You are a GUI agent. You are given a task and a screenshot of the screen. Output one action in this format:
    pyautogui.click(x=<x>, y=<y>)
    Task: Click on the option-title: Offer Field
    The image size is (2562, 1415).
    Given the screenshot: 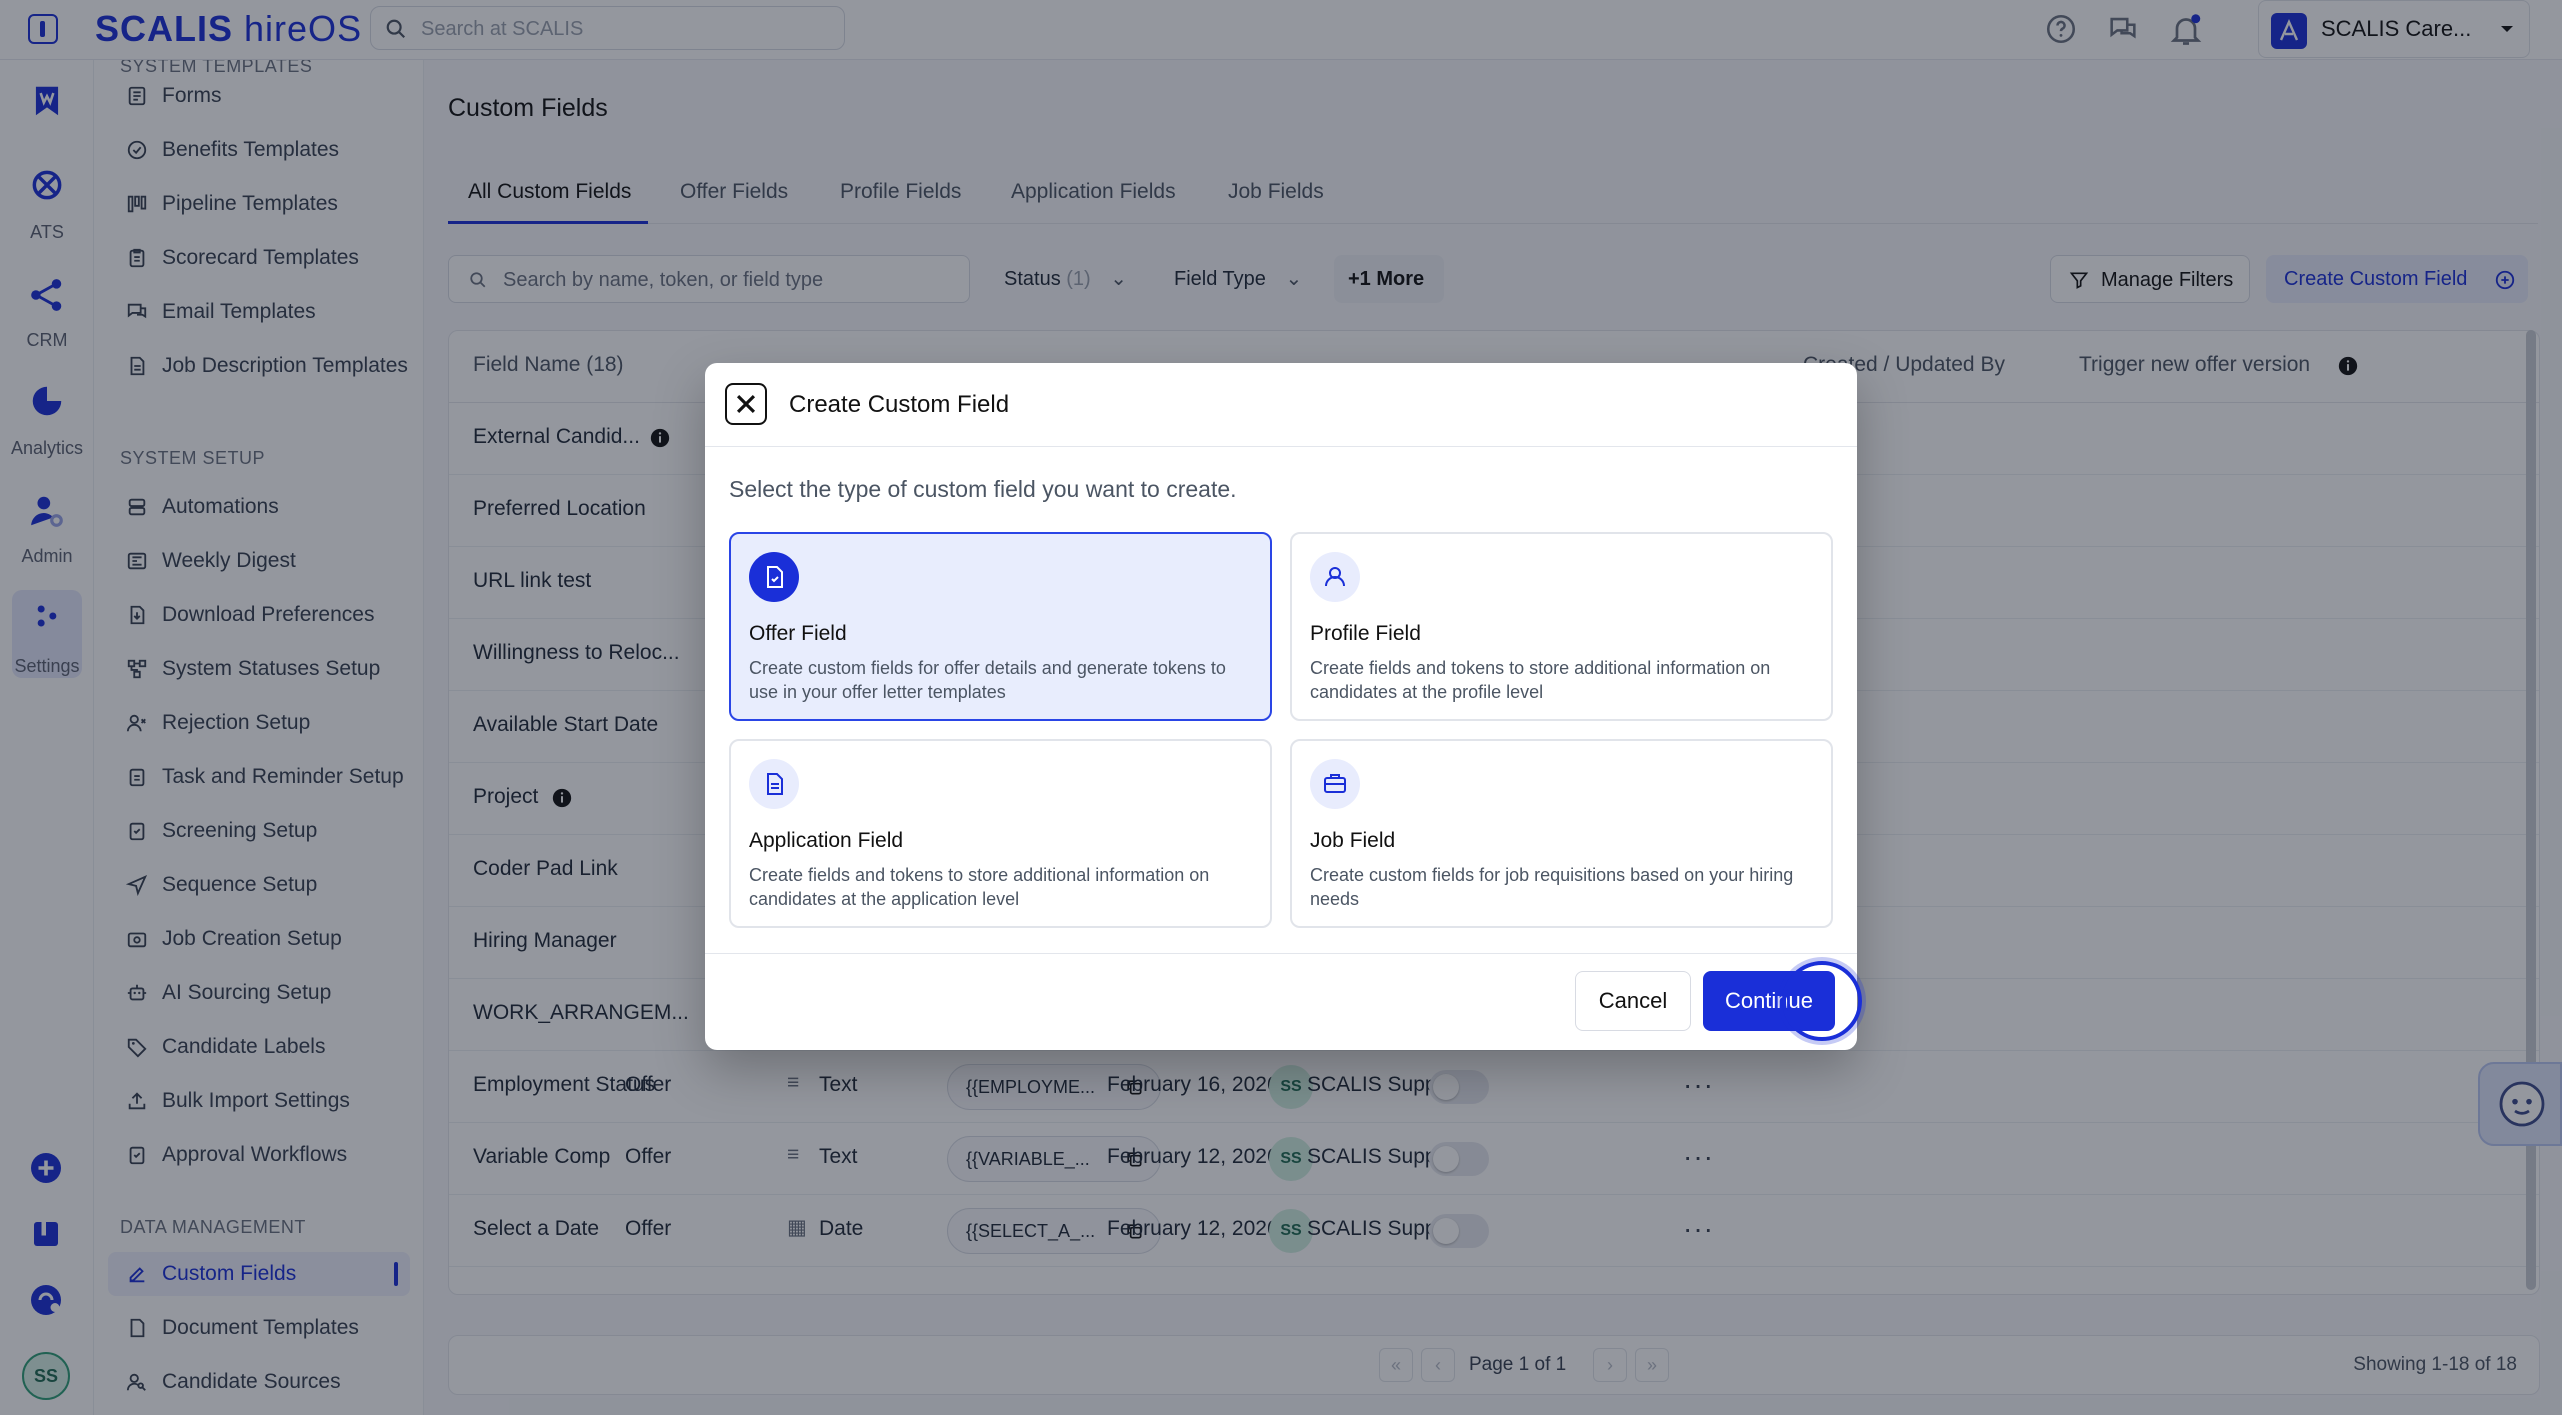 What is the action you would take?
    pyautogui.click(x=798, y=633)
    